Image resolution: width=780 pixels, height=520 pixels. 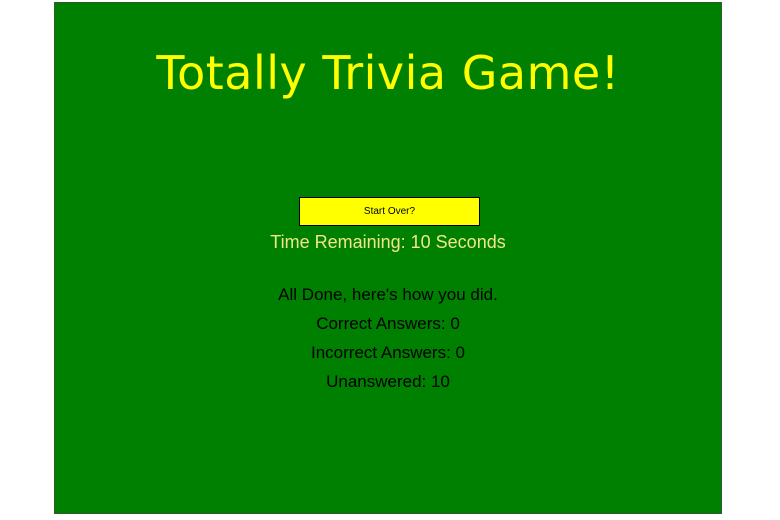 What do you see at coordinates (387, 352) in the screenshot?
I see `incorrect-answers: Incorrect Answers: 0` at bounding box center [387, 352].